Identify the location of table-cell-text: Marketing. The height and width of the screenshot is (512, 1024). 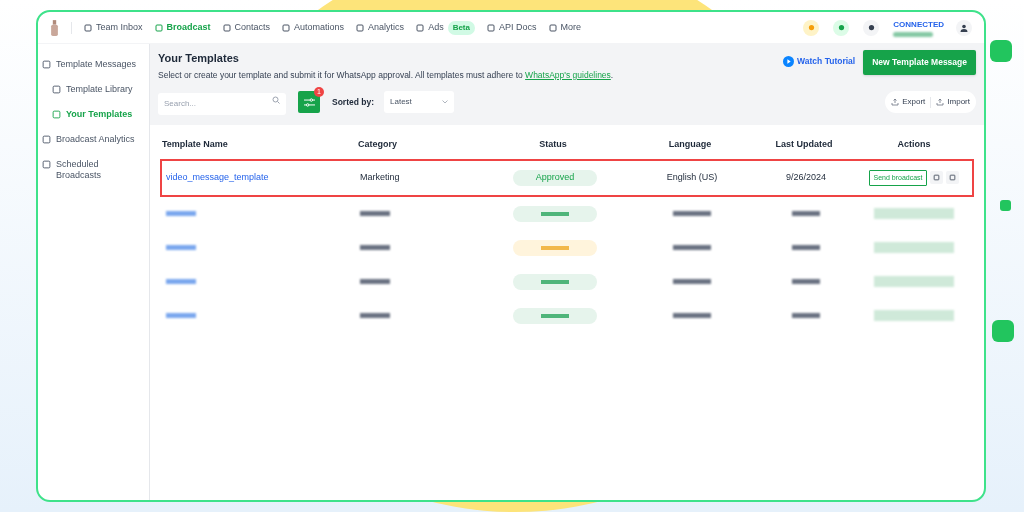
(380, 177).